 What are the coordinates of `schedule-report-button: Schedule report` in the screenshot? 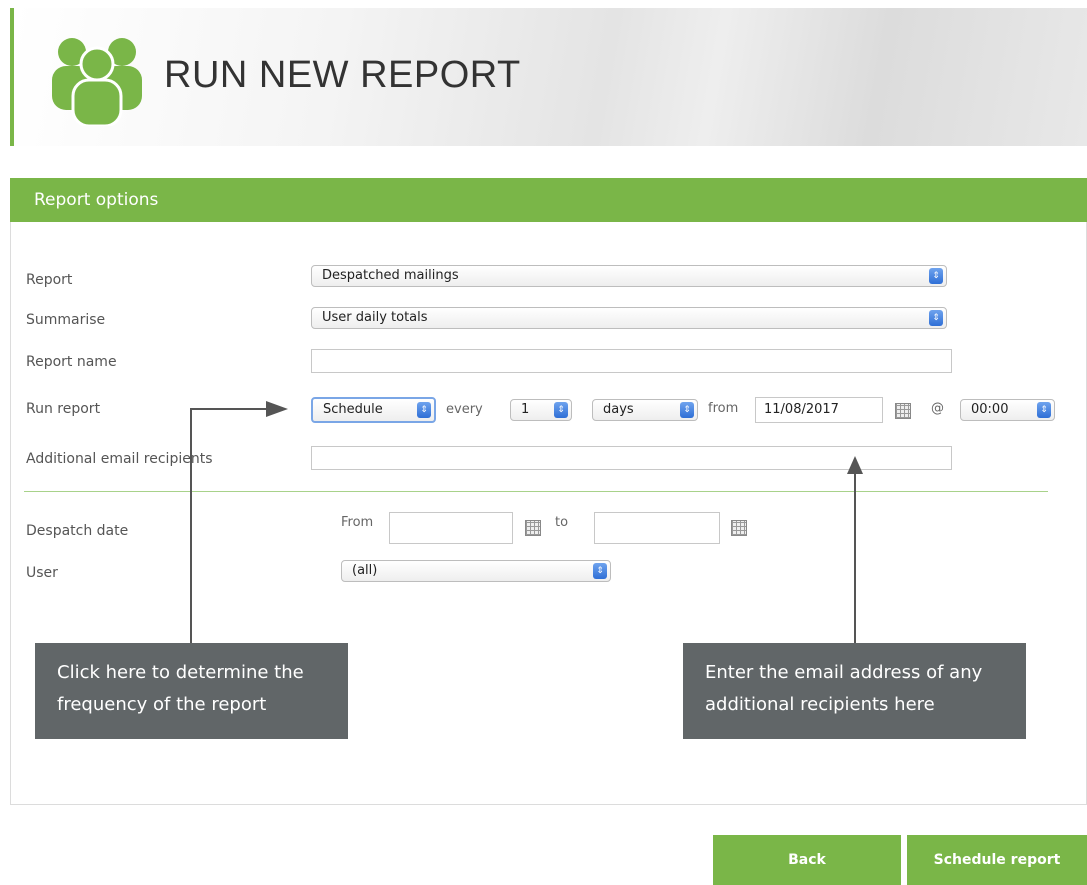 It's located at (997, 860).